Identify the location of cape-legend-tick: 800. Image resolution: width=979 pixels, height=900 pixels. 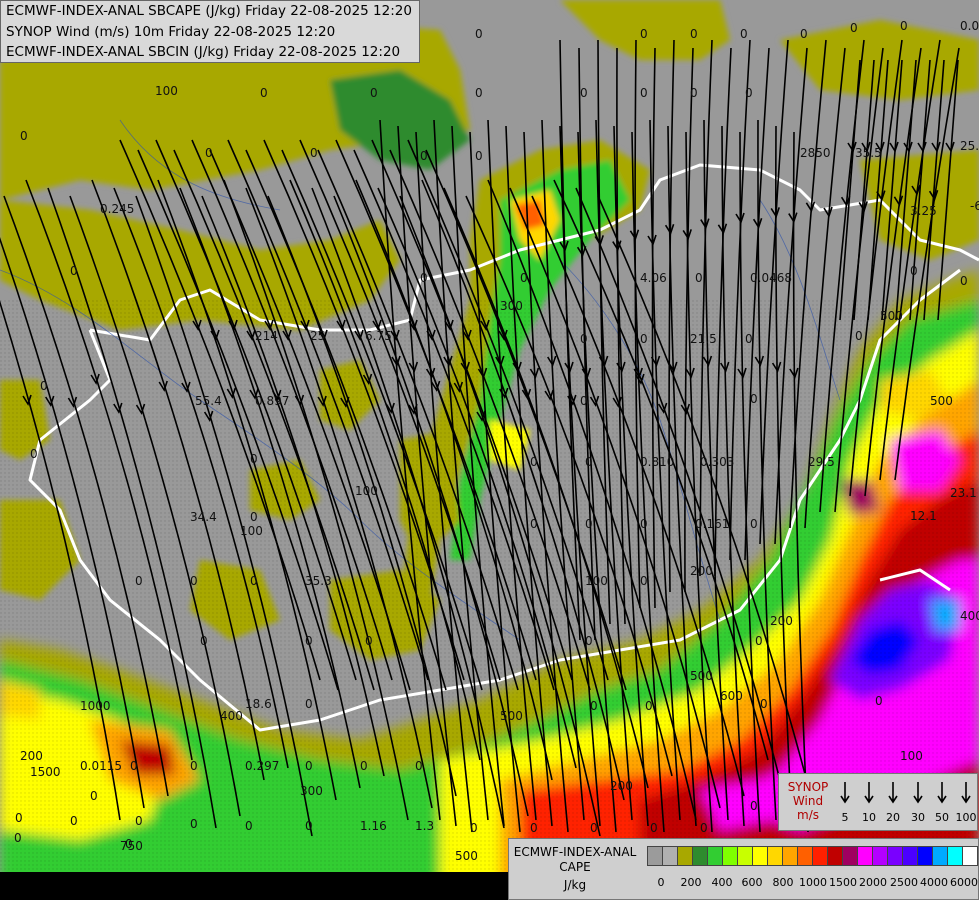
(783, 882).